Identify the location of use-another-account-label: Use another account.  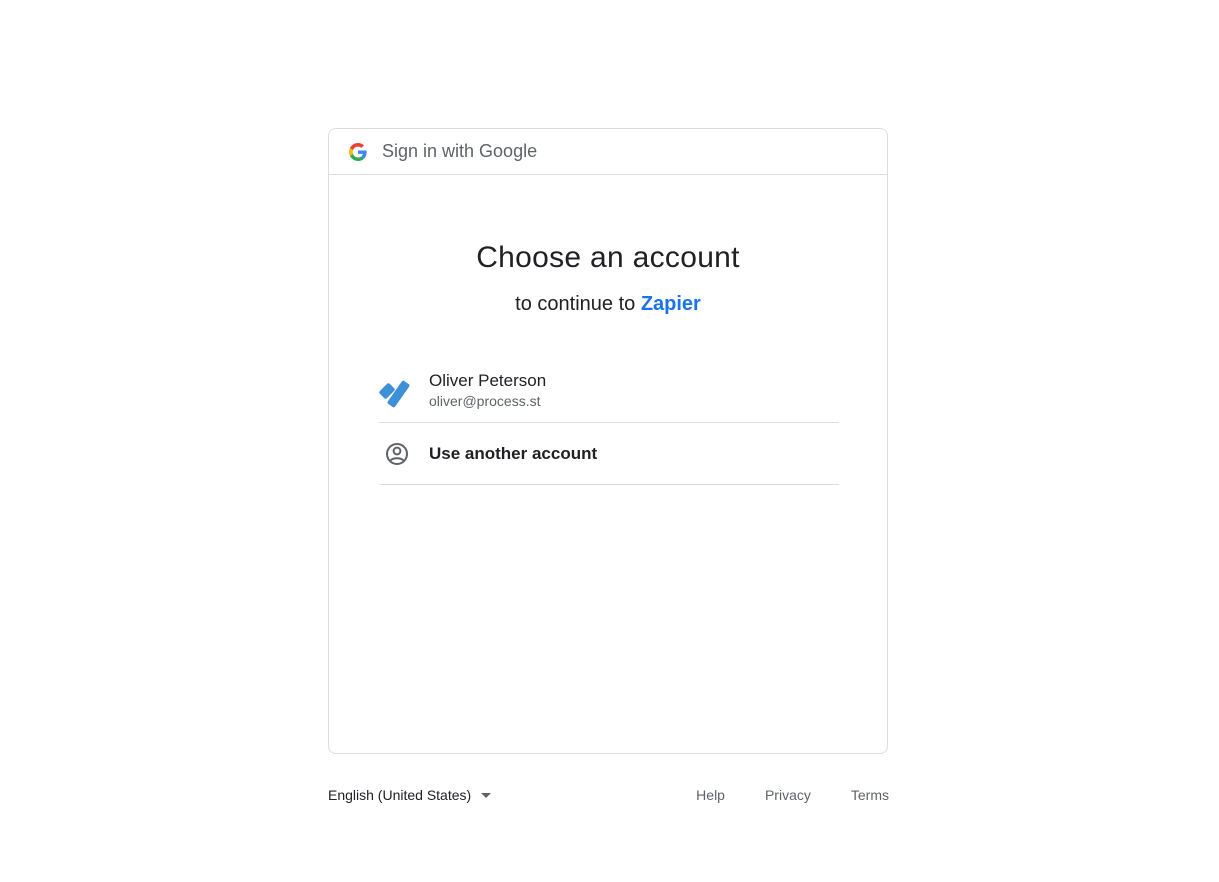
(513, 453).